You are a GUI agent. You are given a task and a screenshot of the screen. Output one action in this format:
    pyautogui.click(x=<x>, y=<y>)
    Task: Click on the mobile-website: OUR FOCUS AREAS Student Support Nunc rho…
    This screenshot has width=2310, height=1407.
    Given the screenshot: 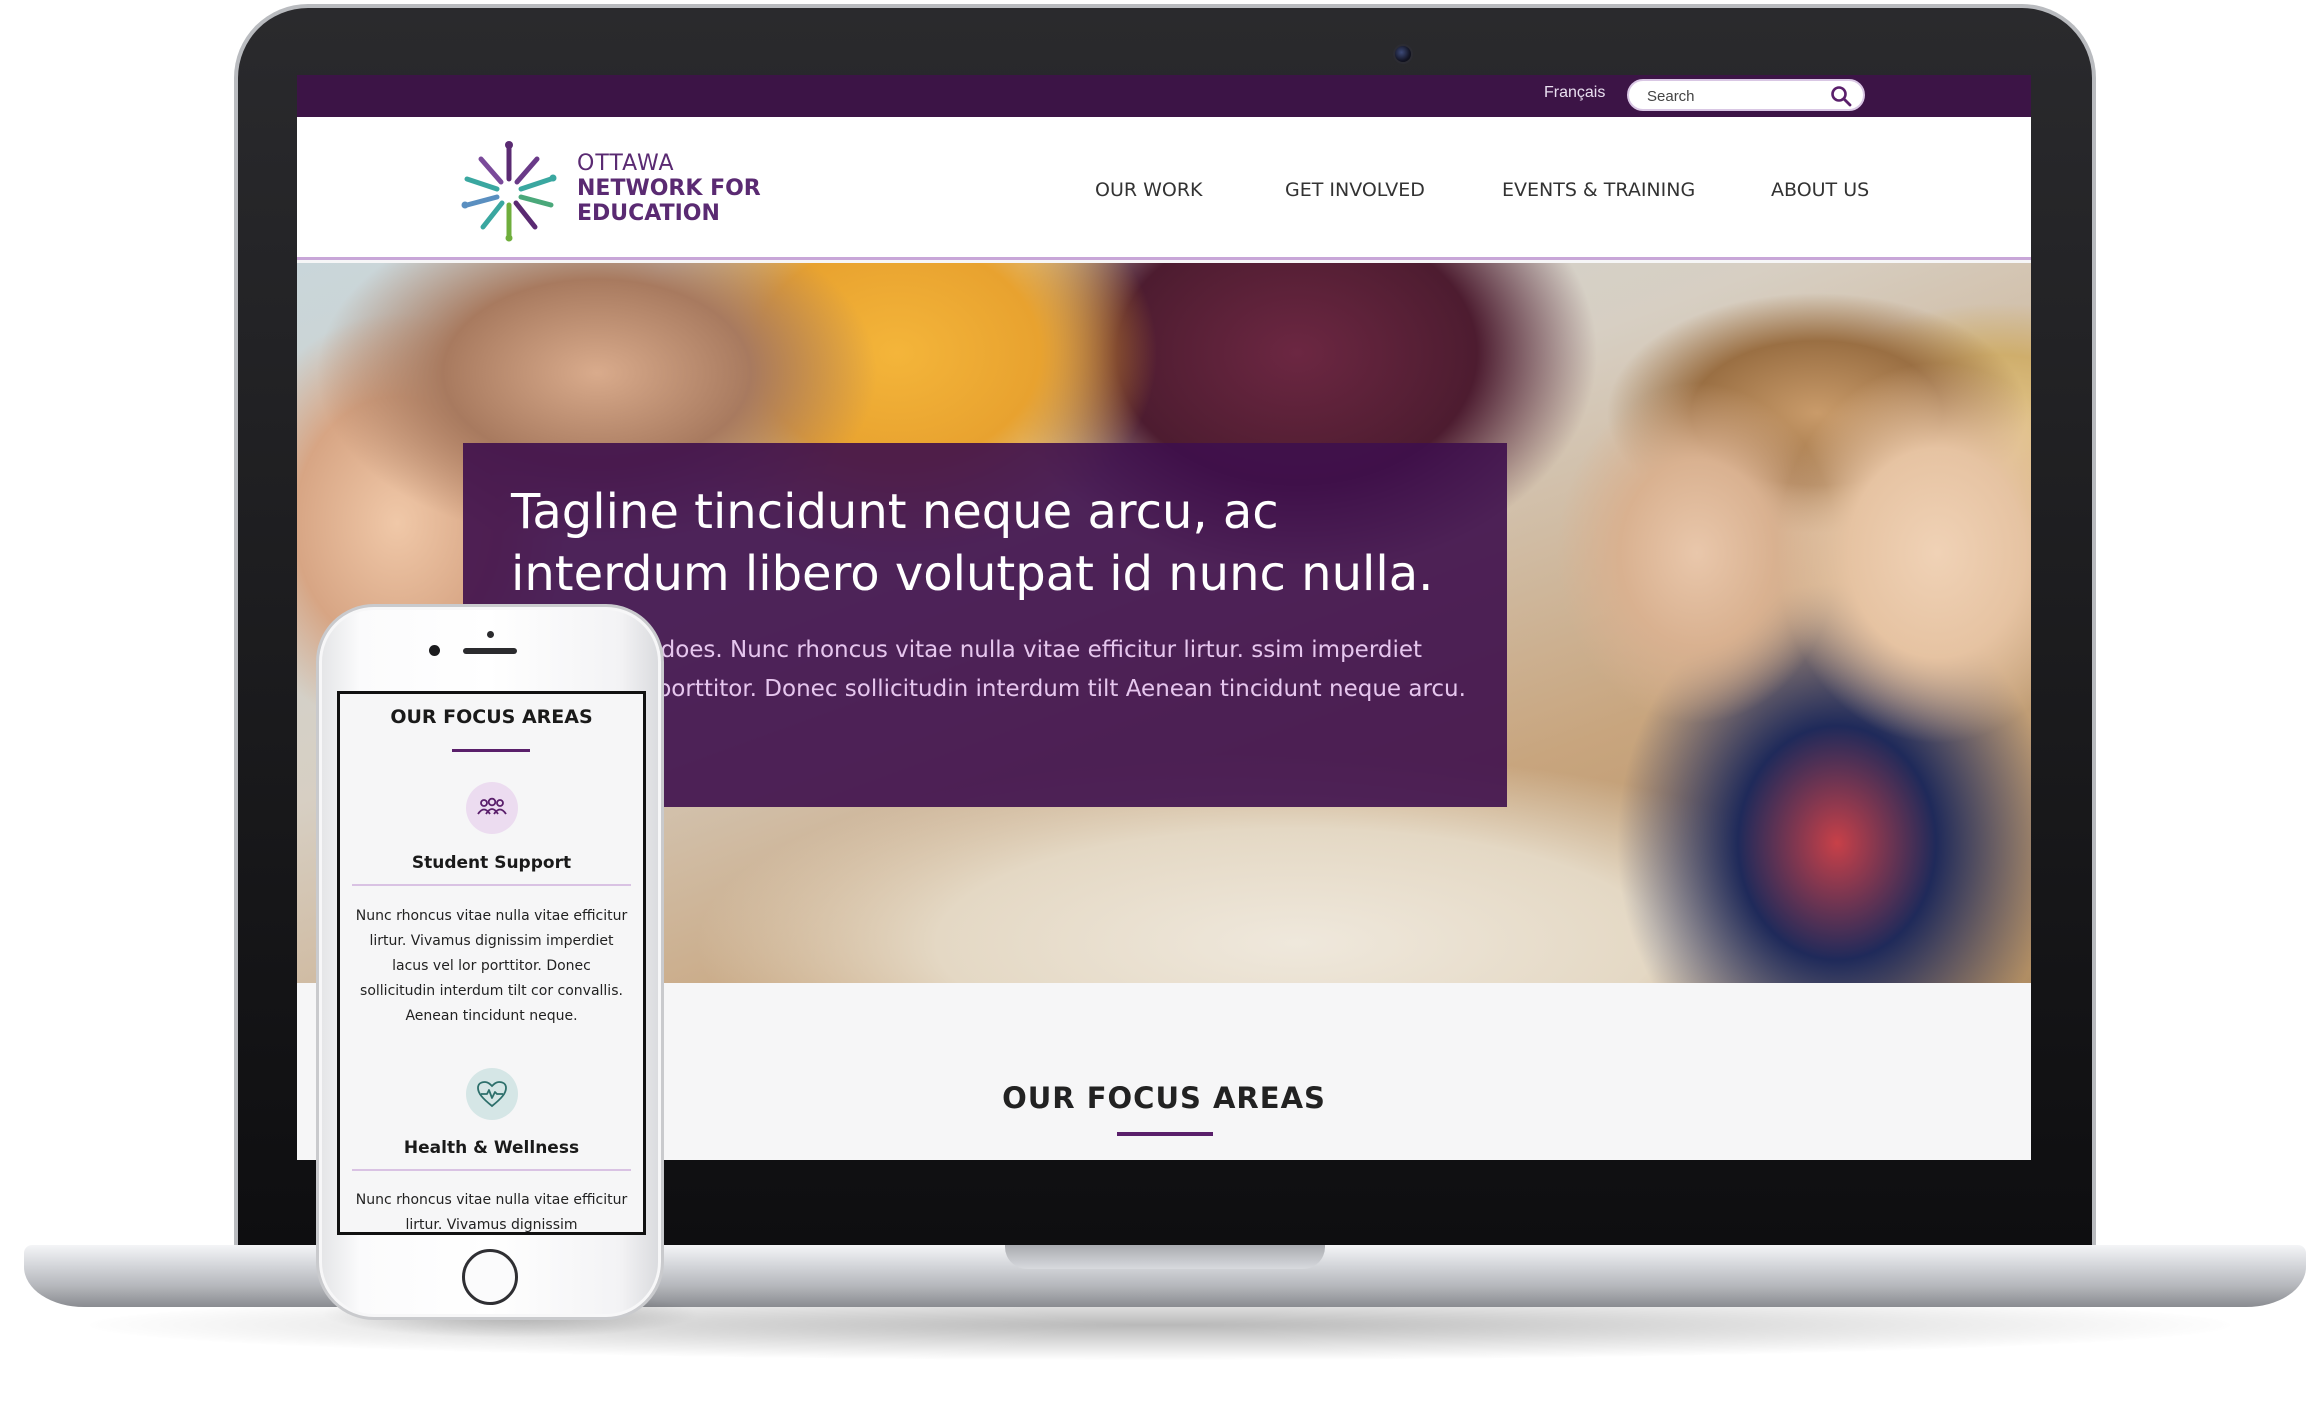 What is the action you would take?
    pyautogui.click(x=491, y=963)
    